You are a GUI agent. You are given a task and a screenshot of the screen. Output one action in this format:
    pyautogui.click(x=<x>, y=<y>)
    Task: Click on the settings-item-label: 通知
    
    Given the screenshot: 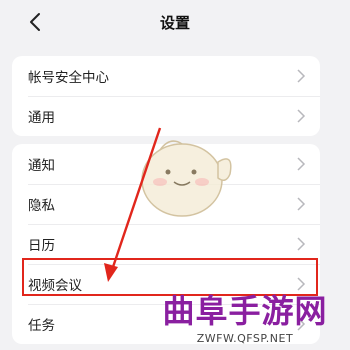 What is the action you would take?
    pyautogui.click(x=41, y=166)
    